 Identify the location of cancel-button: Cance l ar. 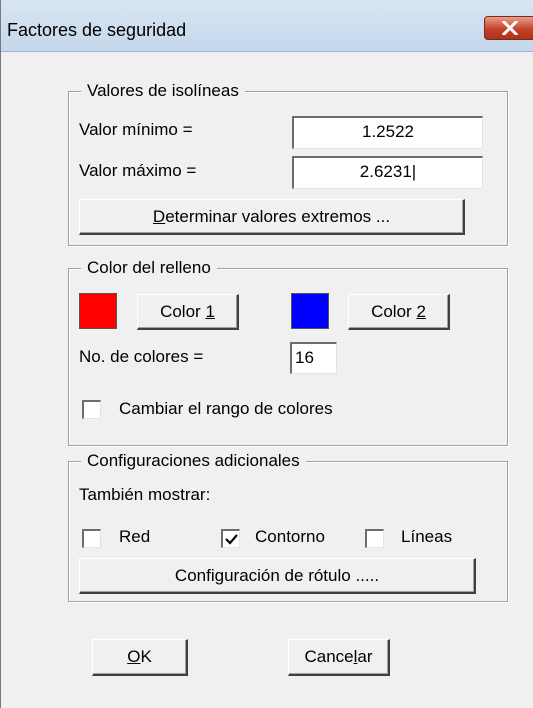
(339, 657).